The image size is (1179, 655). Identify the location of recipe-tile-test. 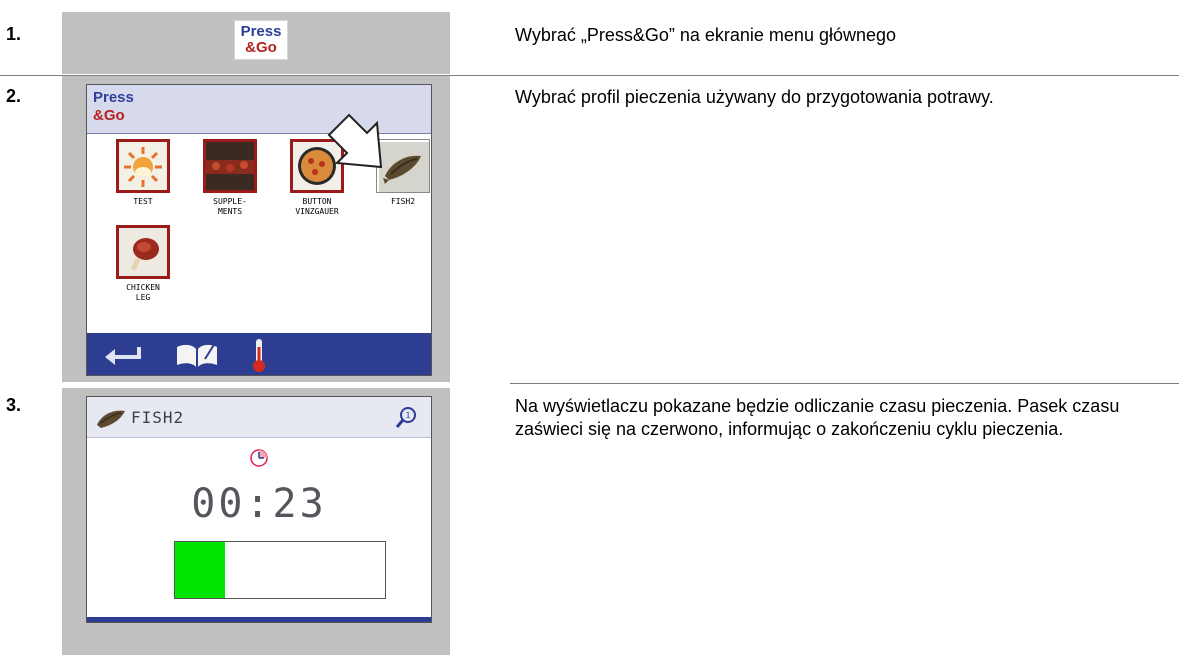
(143, 166).